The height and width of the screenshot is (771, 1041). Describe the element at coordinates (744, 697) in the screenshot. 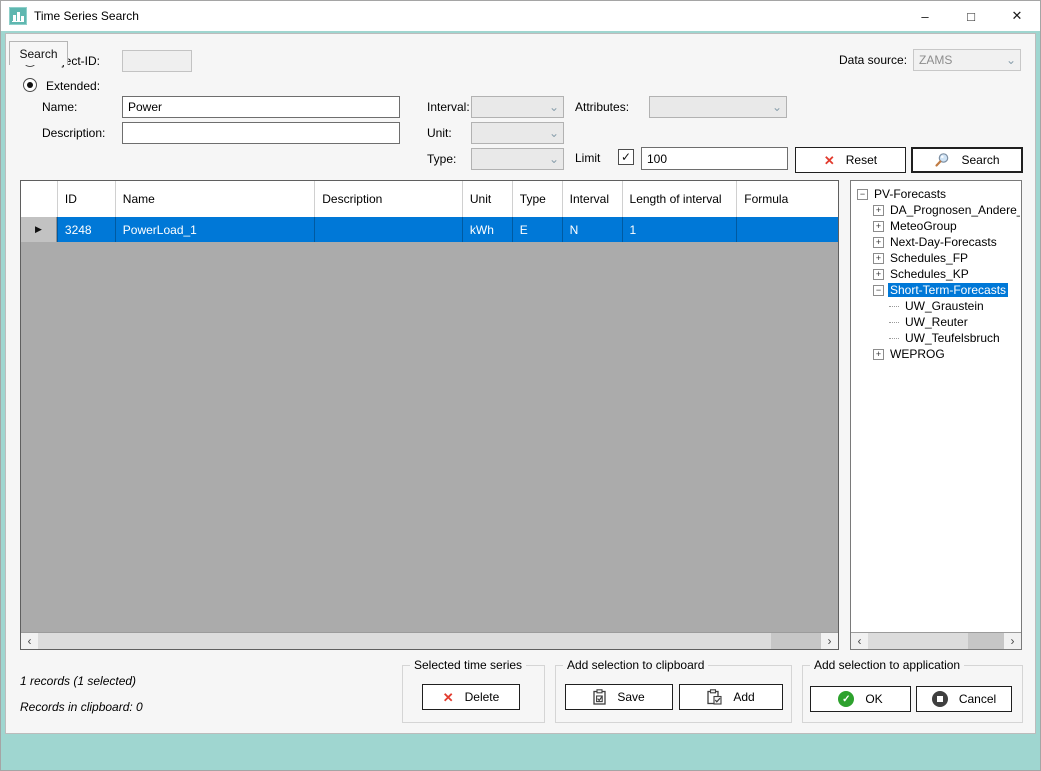

I see `add-button-label: Add` at that location.